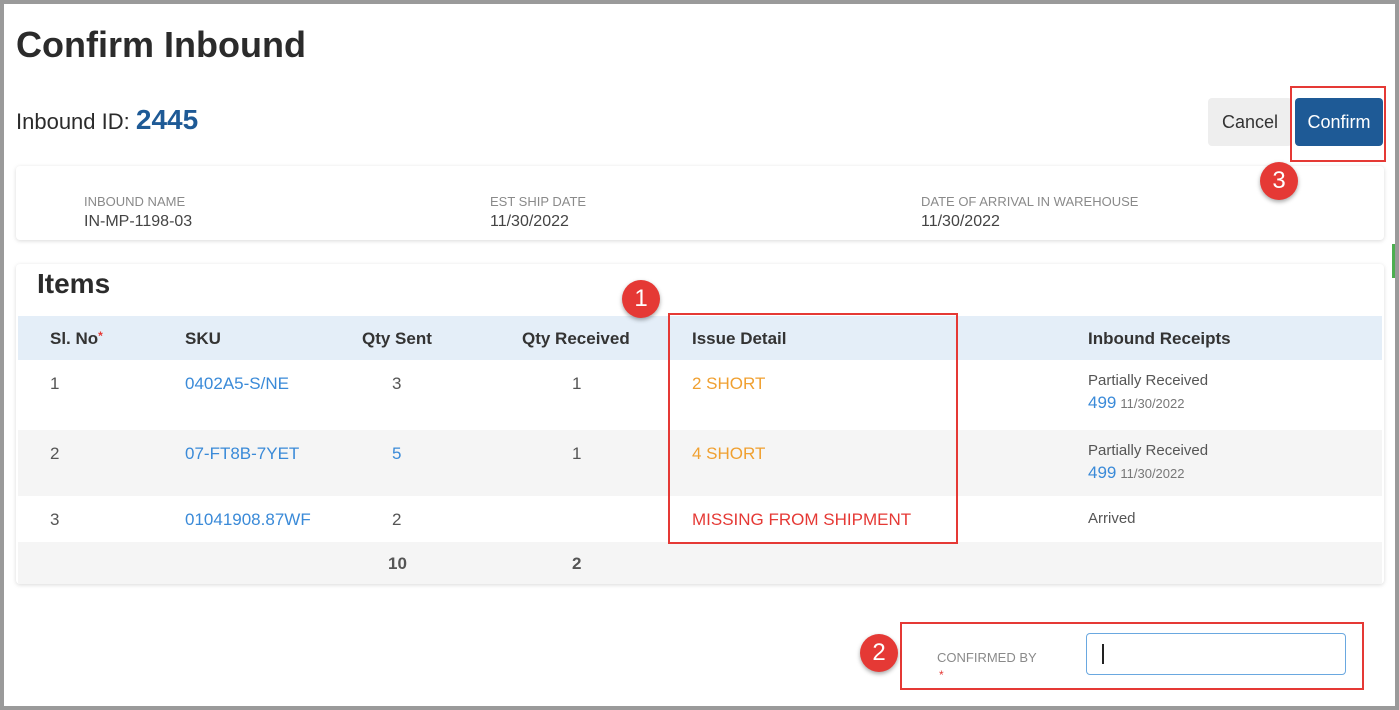 The height and width of the screenshot is (710, 1399). I want to click on inbound-name-label: INBOUND NAME, so click(135, 201).